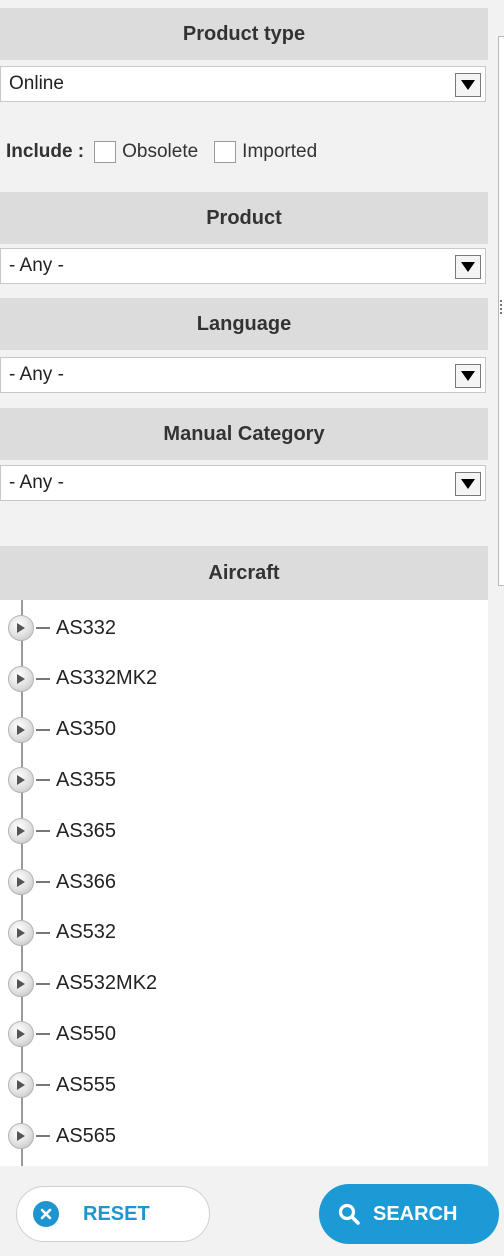 The width and height of the screenshot is (504, 1256). Describe the element at coordinates (160, 151) in the screenshot. I see `obsolete-label: Obsolete` at that location.